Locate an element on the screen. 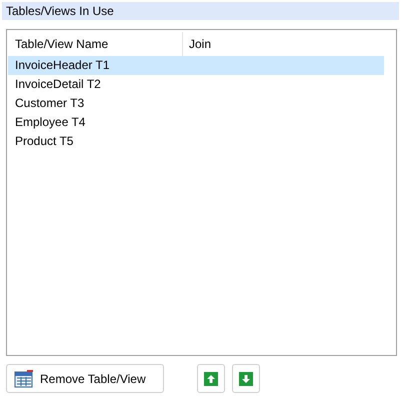 This screenshot has height=404, width=401. table-row: Employee T4 is located at coordinates (196, 122).